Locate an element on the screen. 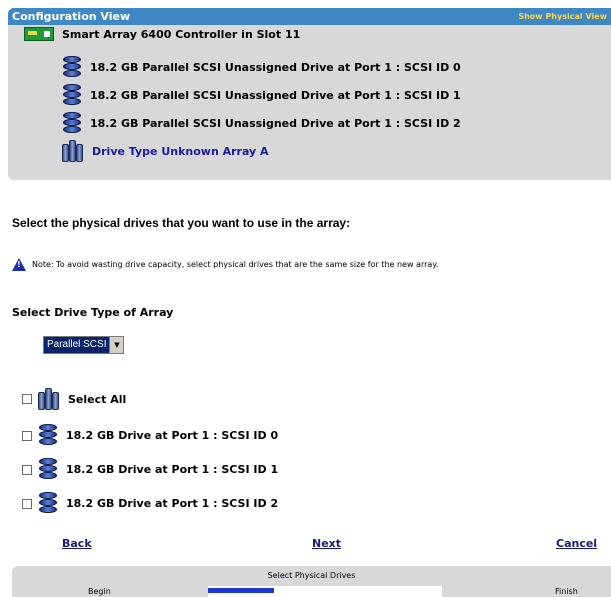 This screenshot has height=597, width=611. array-label: Drive Type Unknown Array A is located at coordinates (180, 151).